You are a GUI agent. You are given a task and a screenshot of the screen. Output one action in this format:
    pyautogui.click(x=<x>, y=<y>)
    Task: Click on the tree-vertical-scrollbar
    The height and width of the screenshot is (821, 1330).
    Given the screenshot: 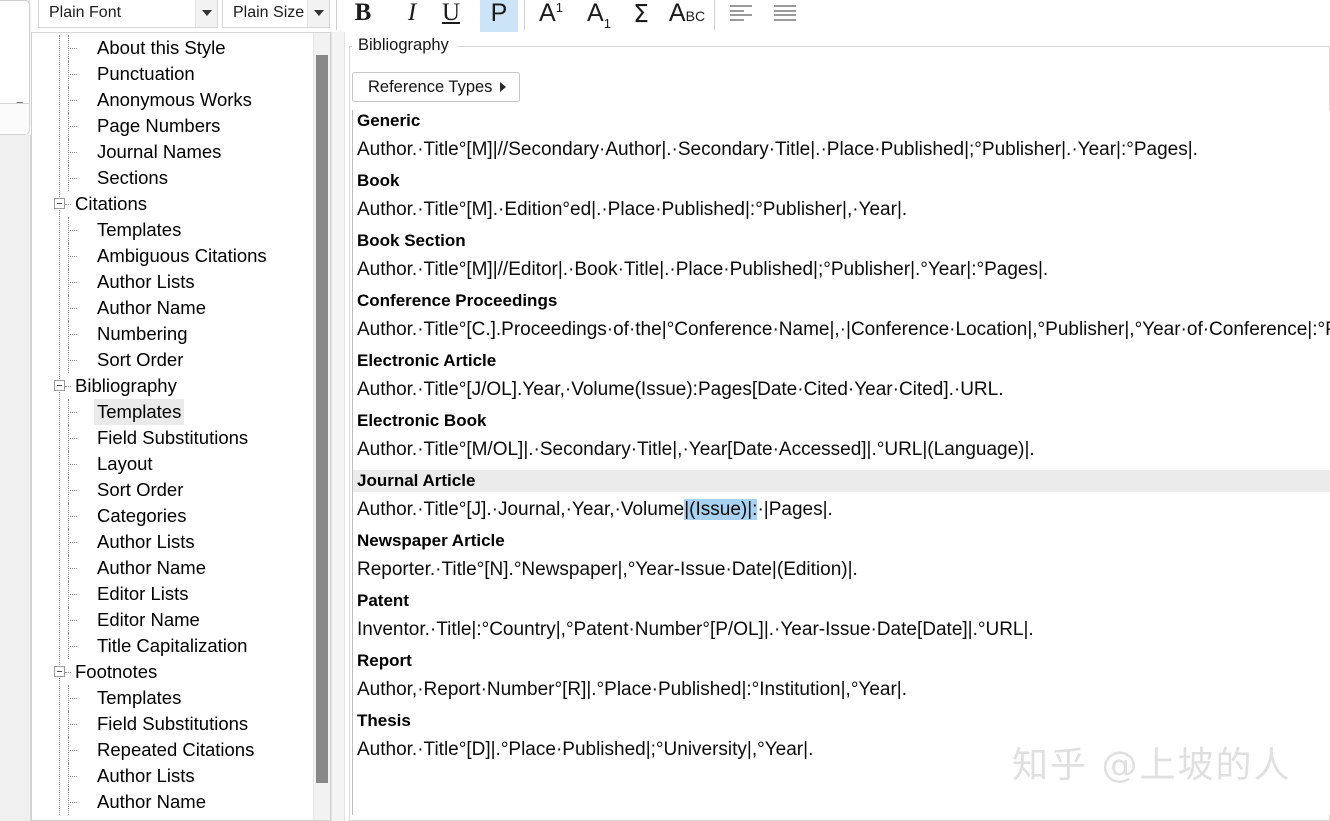 What is the action you would take?
    pyautogui.click(x=321, y=426)
    